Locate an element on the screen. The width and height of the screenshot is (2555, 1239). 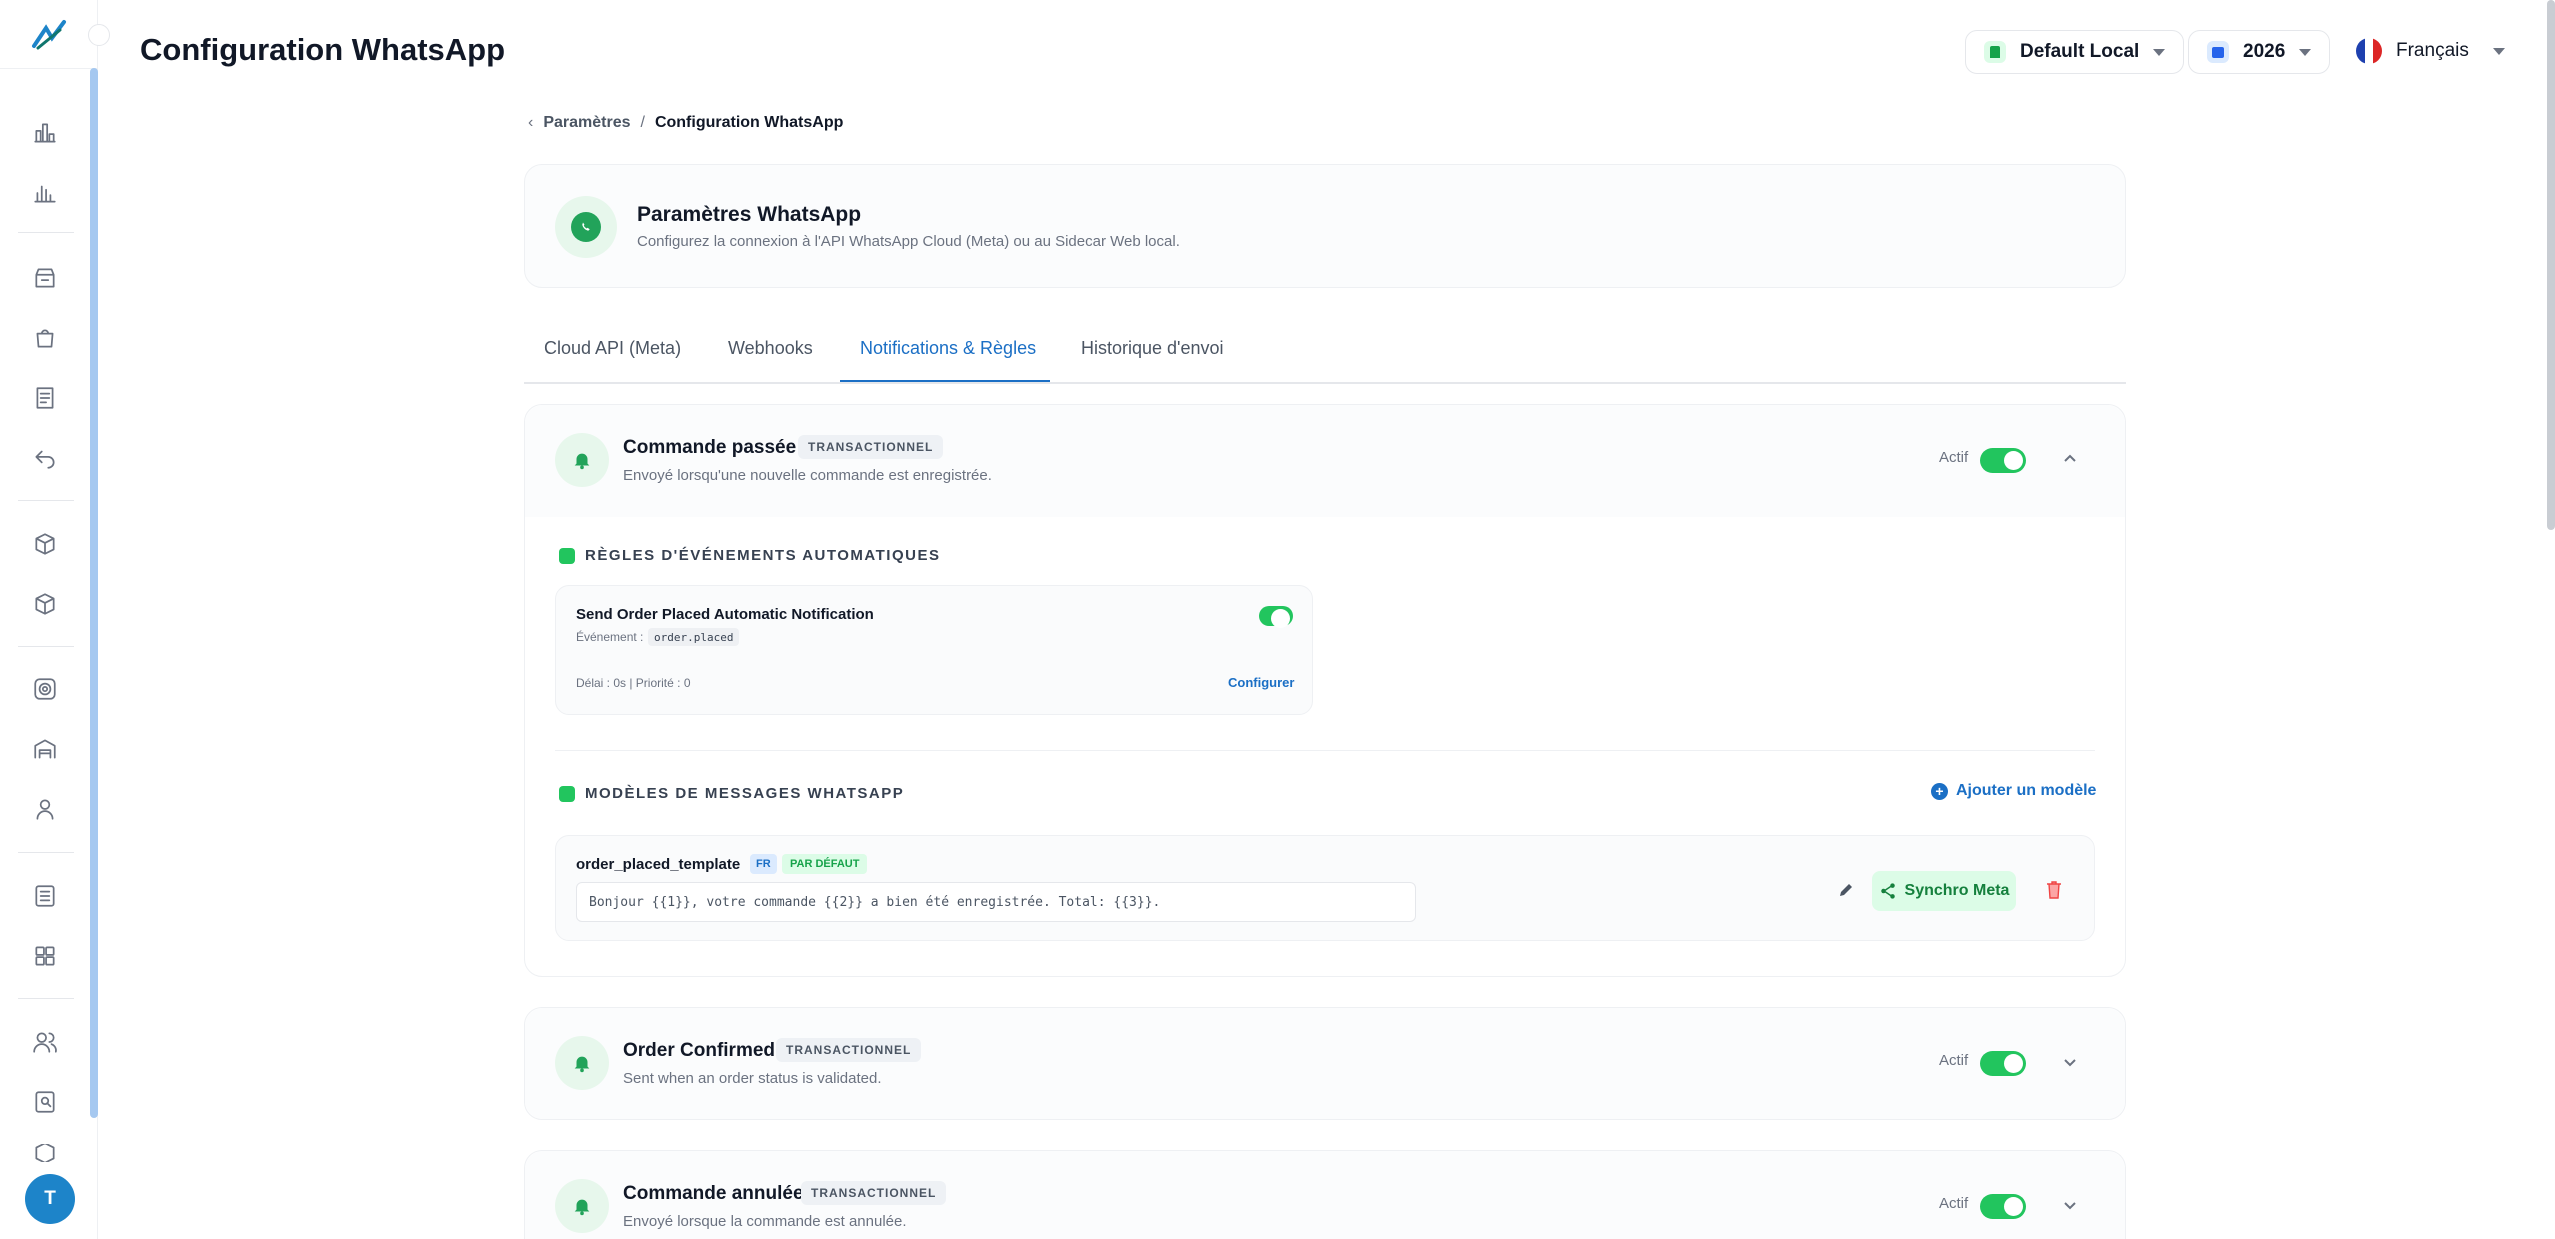
event-title: Commande passée is located at coordinates (710, 447).